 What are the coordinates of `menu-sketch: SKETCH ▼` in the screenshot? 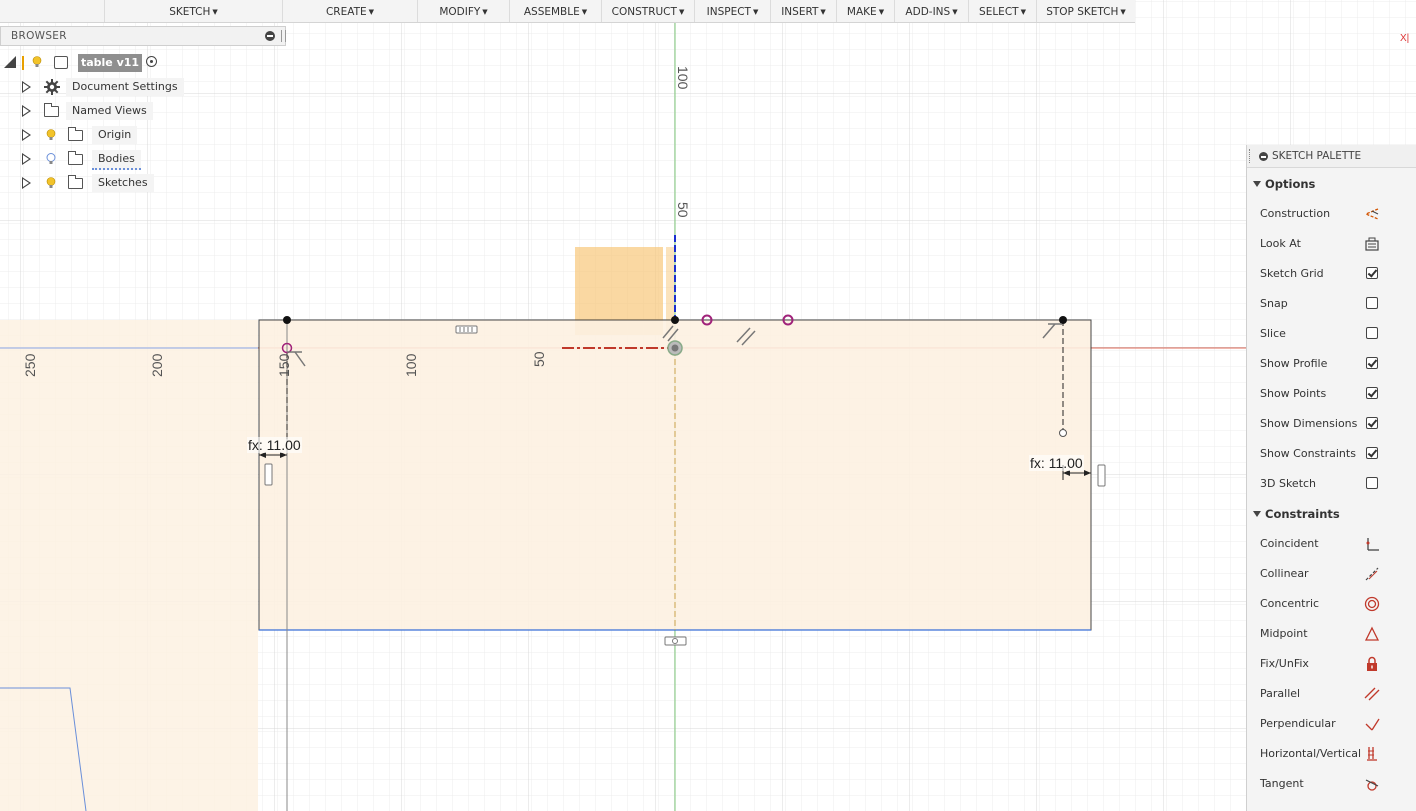 It's located at (193, 11).